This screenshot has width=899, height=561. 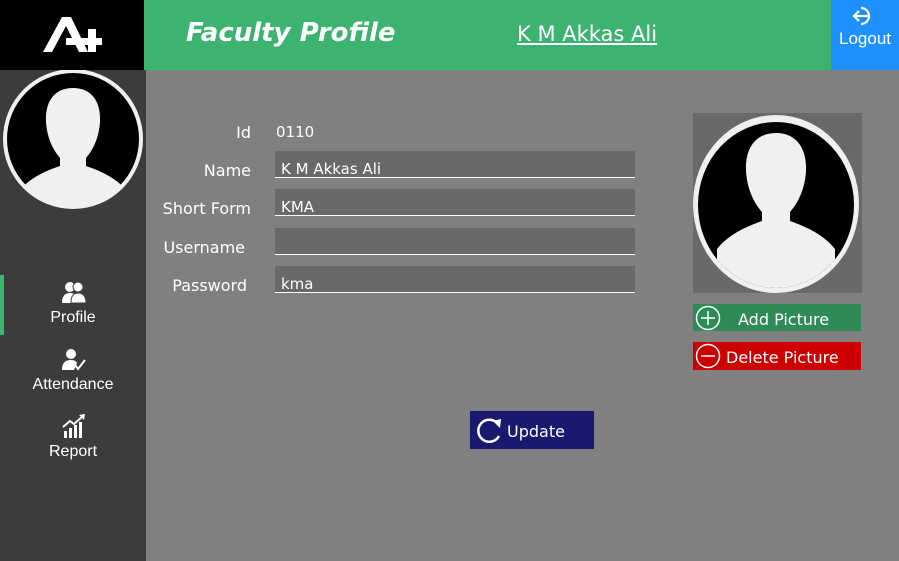 I want to click on logout-button: Logout, so click(x=865, y=35).